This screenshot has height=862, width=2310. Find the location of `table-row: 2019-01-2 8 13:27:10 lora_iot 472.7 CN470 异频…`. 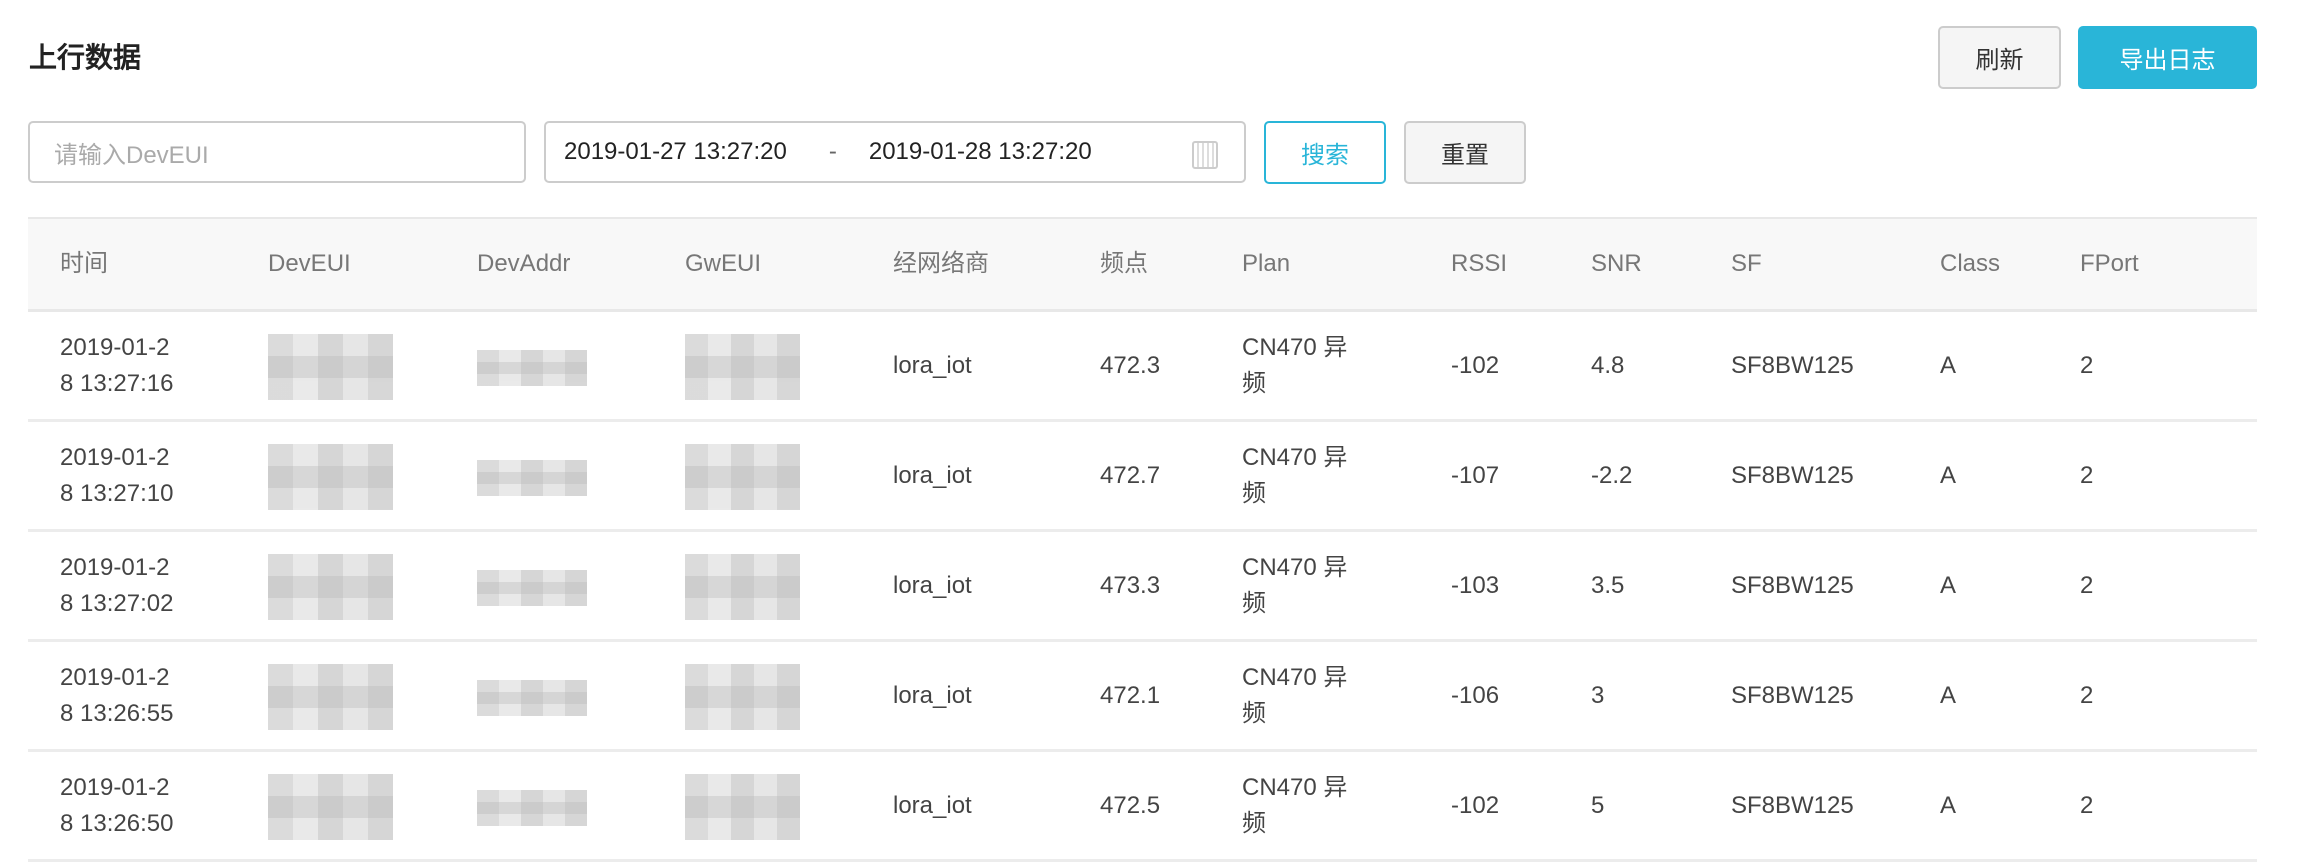

table-row: 2019-01-2 8 13:27:10 lora_iot 472.7 CN470 异频… is located at coordinates (1142, 477).